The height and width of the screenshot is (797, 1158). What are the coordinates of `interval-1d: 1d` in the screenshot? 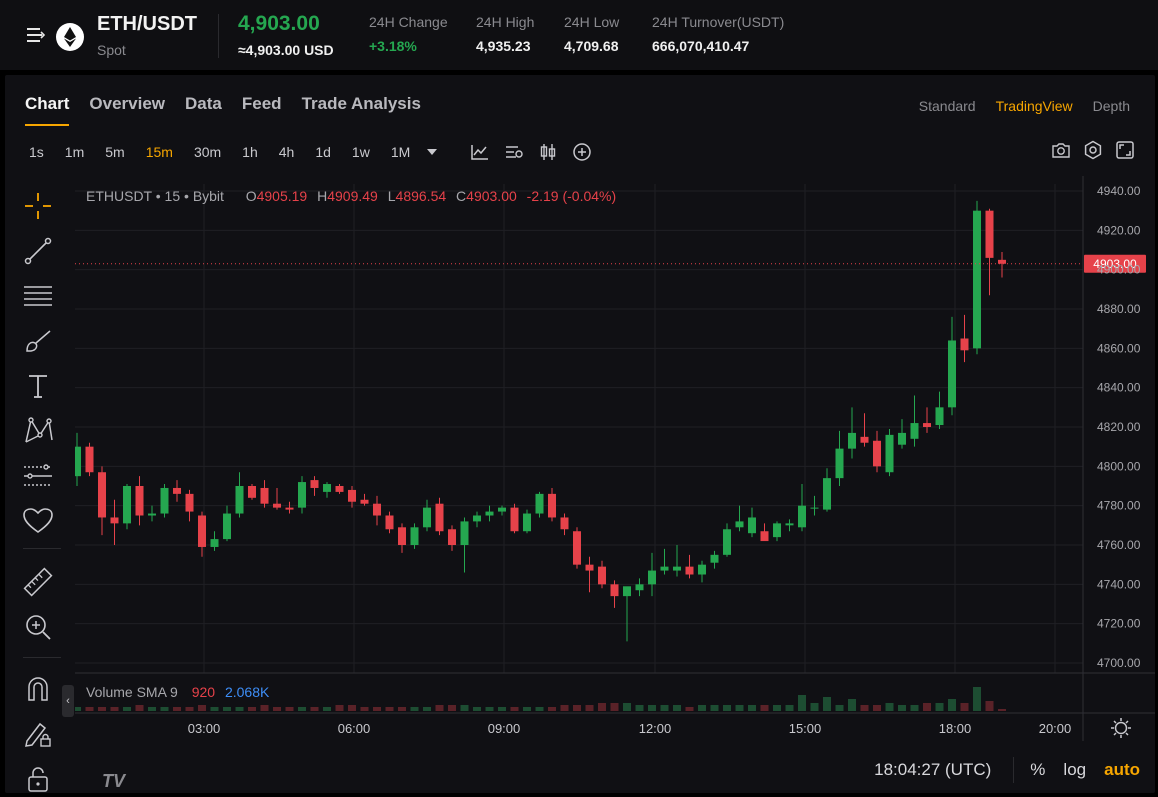 It's located at (323, 152).